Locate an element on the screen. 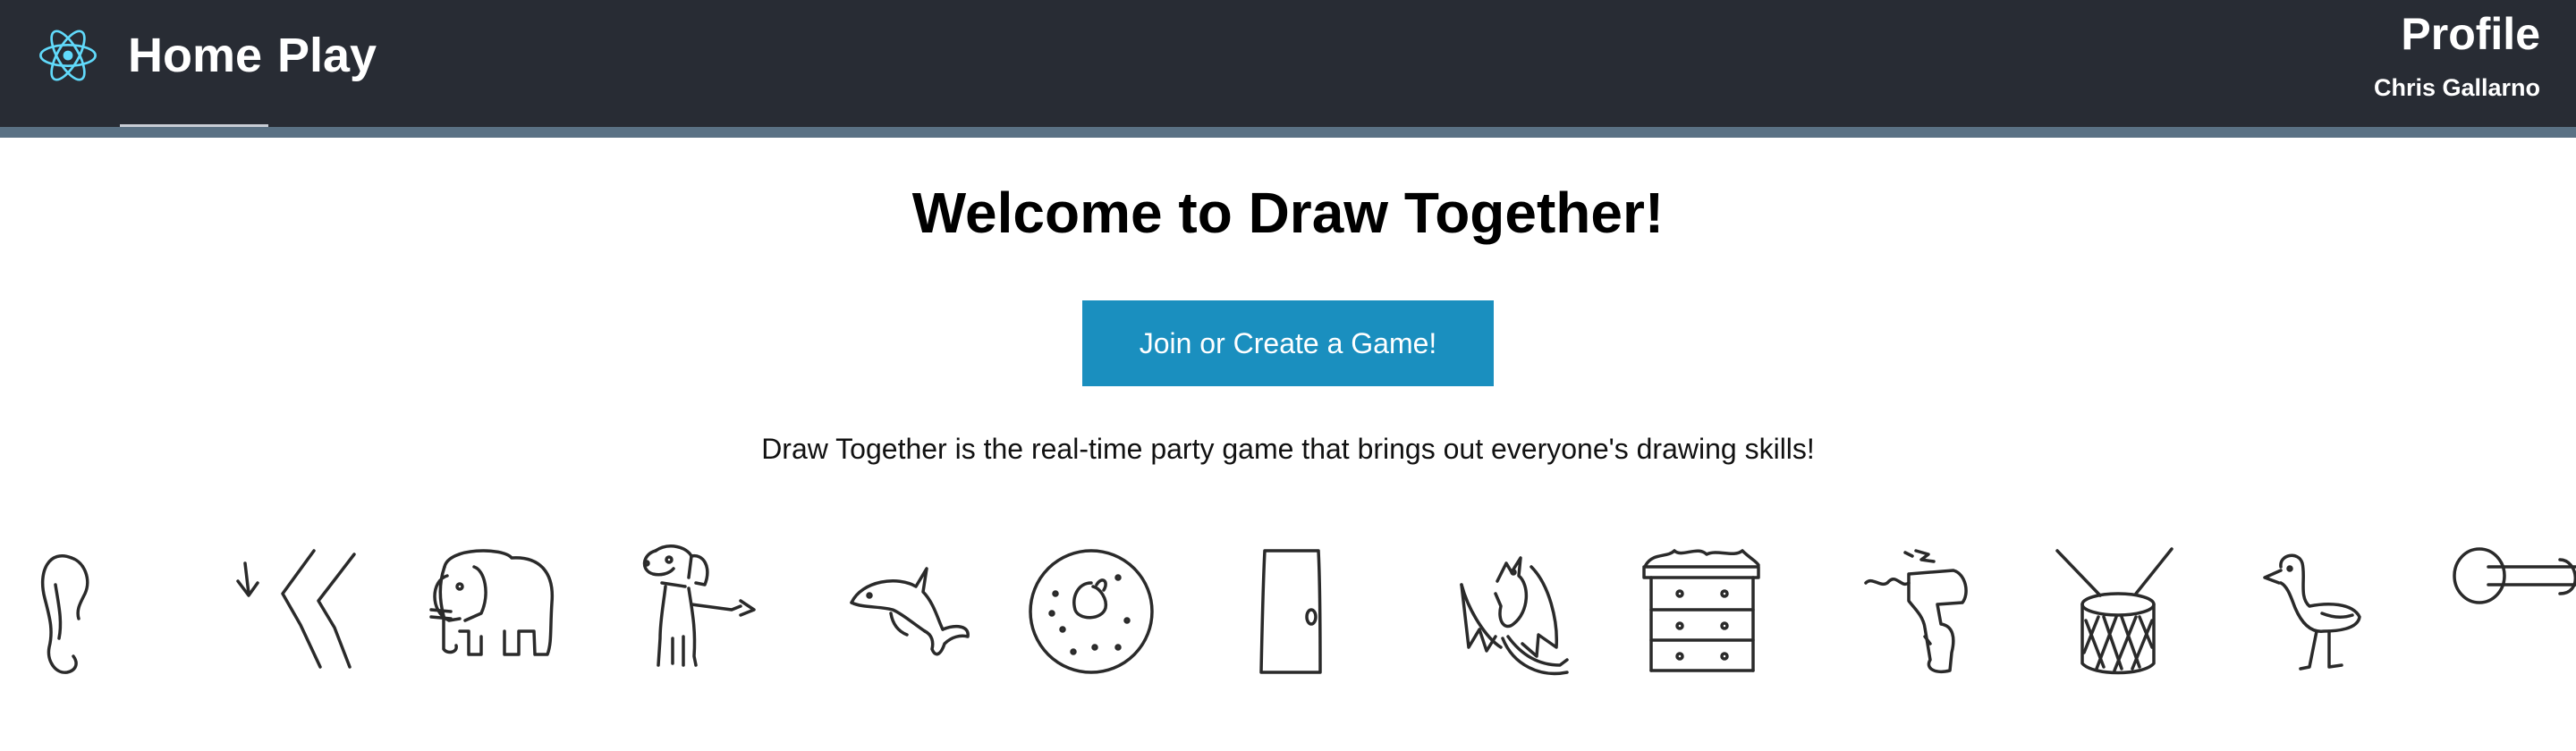 The height and width of the screenshot is (751, 2576). join-create-game-button: Join or Create a Game! is located at coordinates (1288, 343).